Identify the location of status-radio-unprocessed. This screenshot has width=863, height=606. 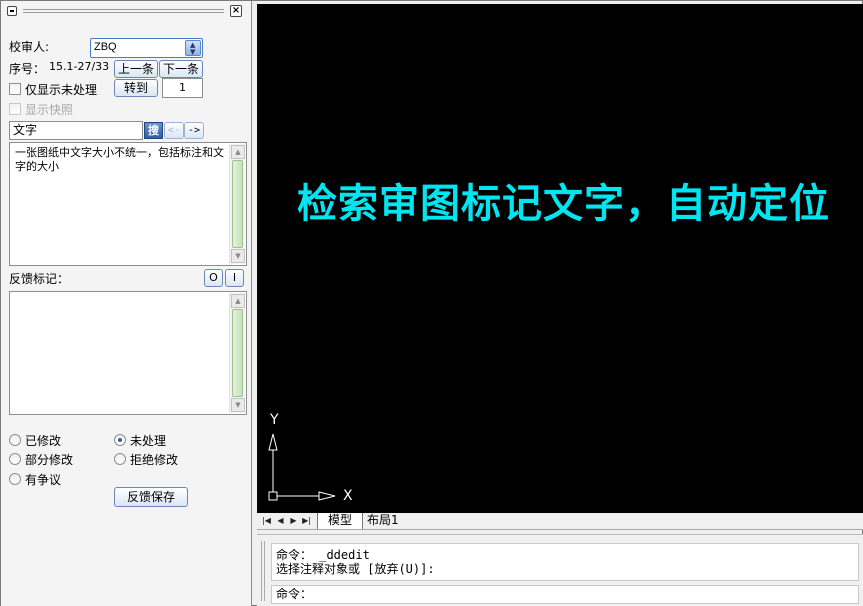
(120, 440).